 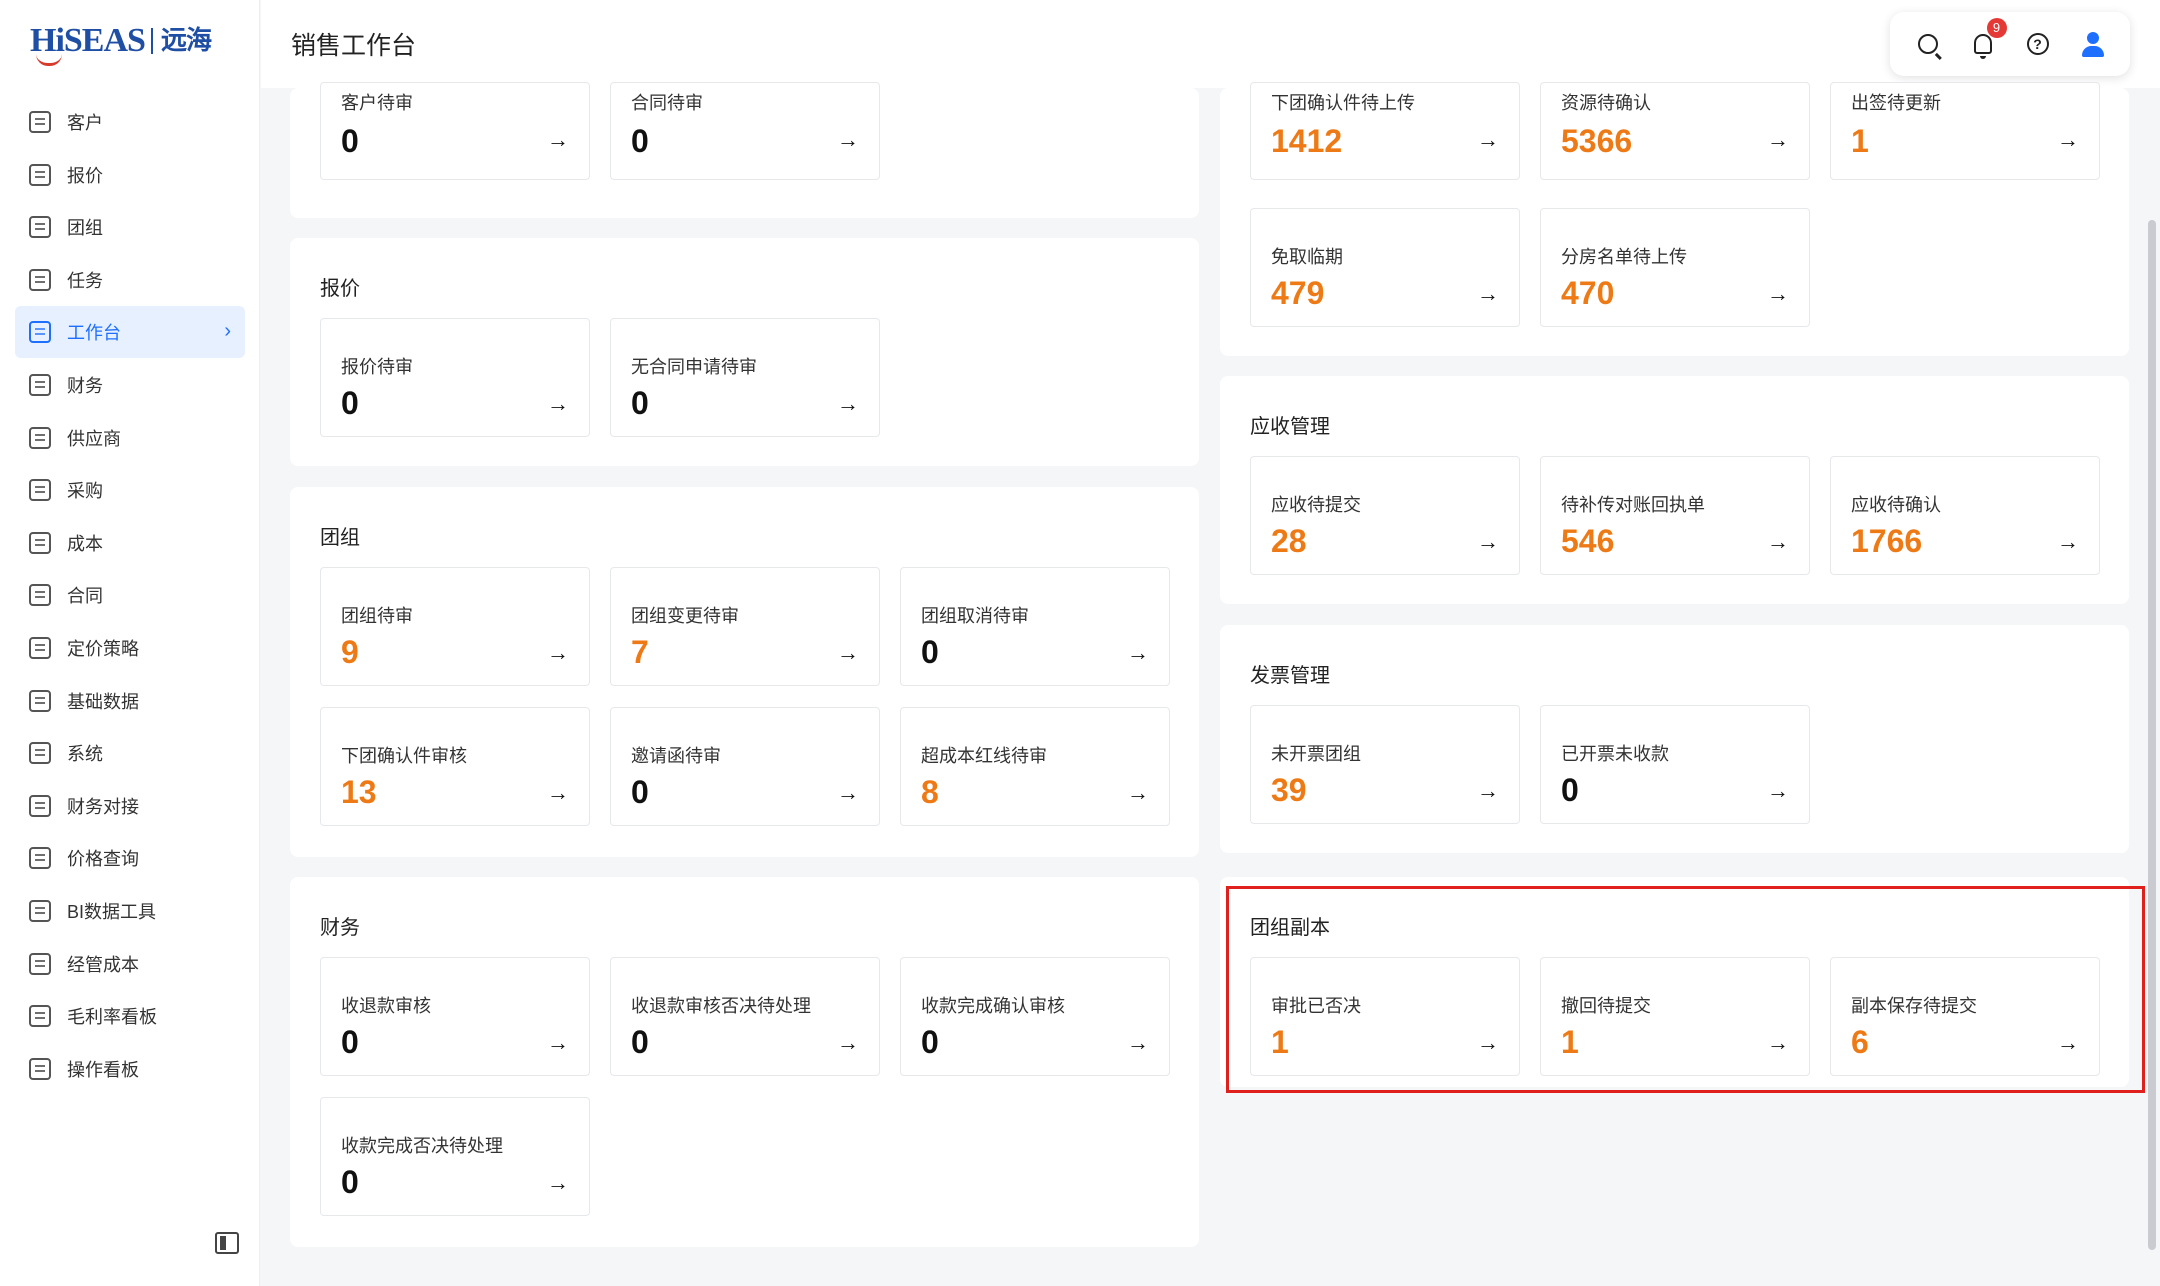 I want to click on sidebar-item-dashboard: 工作台 ›, so click(x=130, y=332).